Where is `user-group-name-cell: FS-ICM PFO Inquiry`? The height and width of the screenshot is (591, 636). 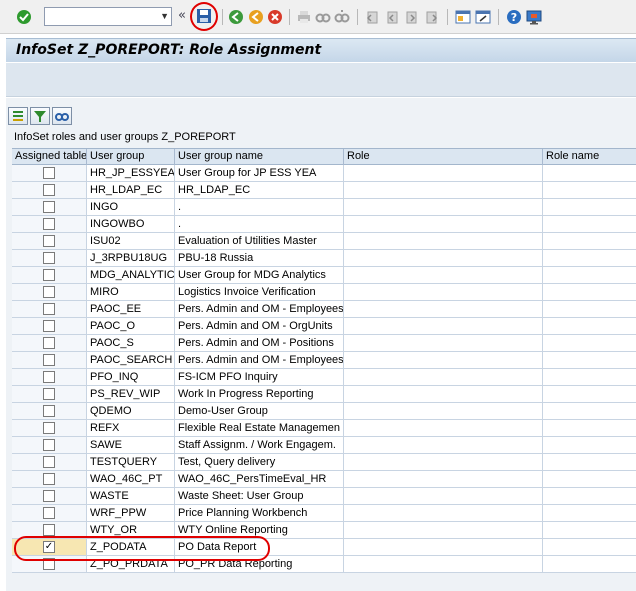
user-group-name-cell: FS-ICM PFO Inquiry is located at coordinates (259, 377).